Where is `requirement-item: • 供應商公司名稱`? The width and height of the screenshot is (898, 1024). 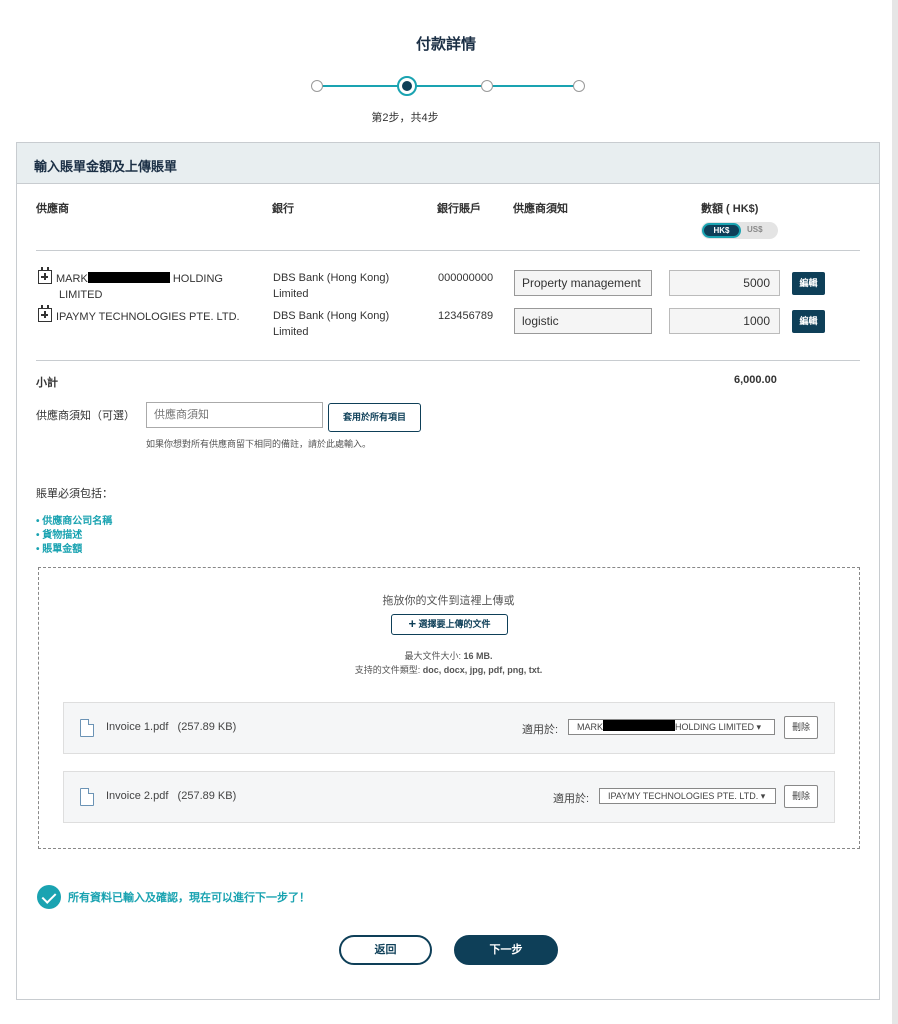
requirement-item: • 供應商公司名稱 is located at coordinates (74, 521).